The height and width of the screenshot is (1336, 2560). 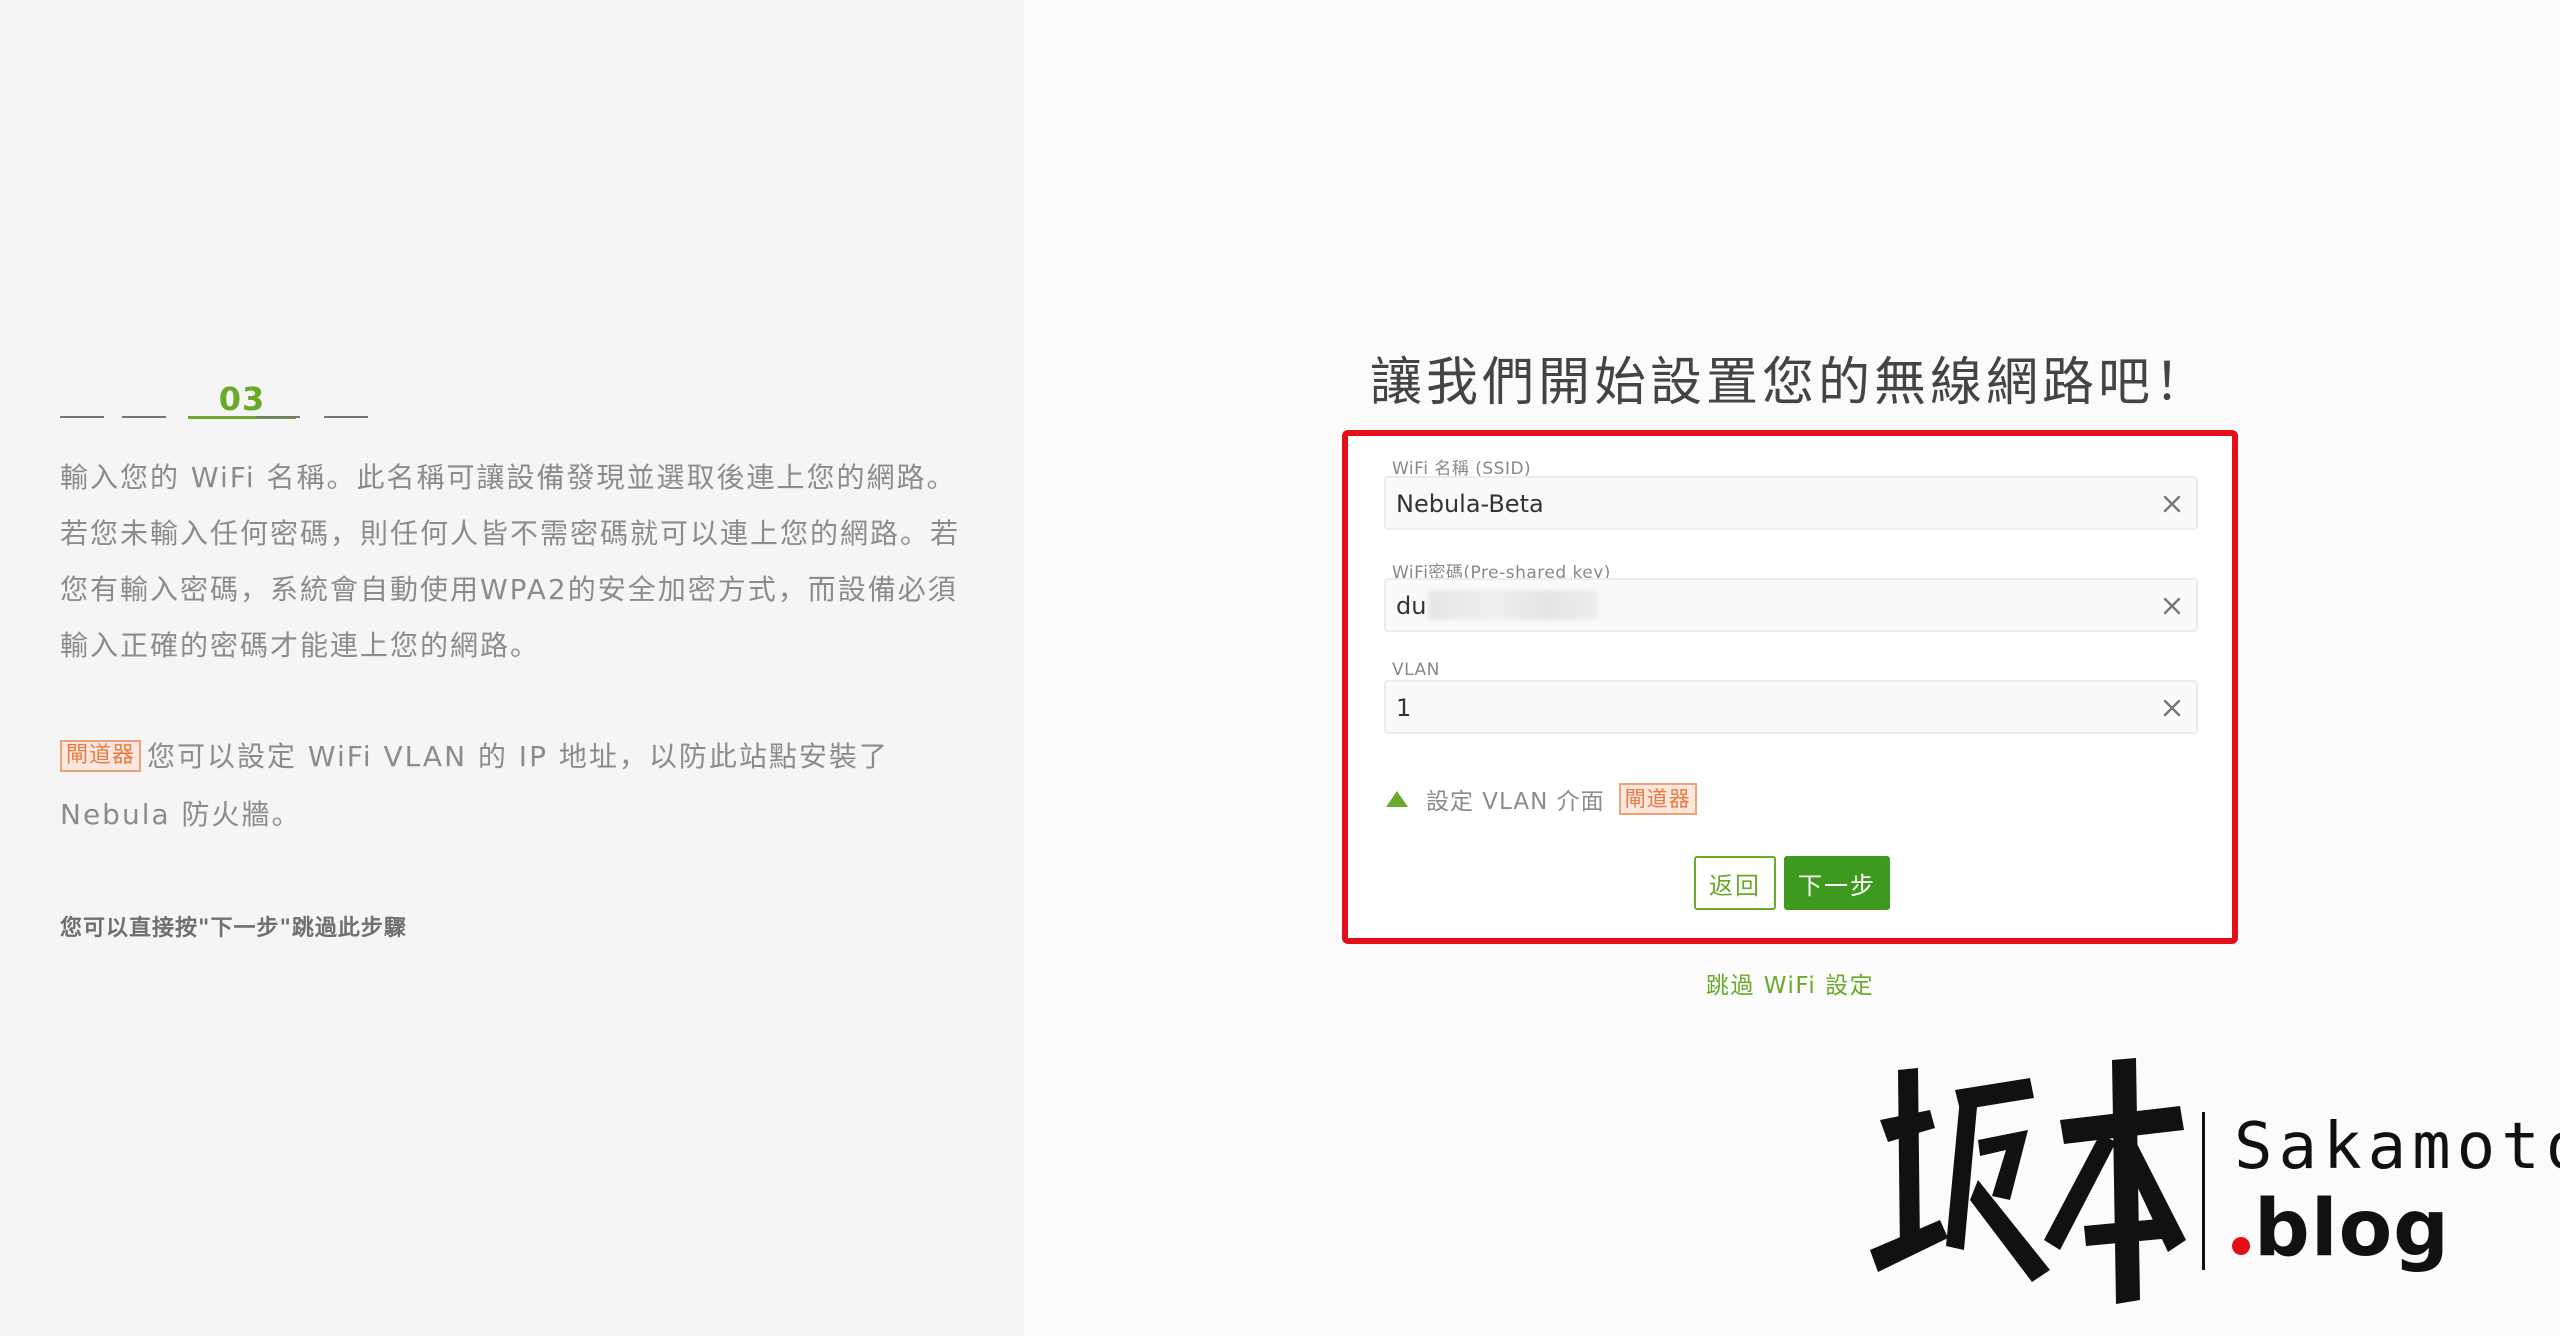 I want to click on watermark-dot, so click(x=2241, y=1246).